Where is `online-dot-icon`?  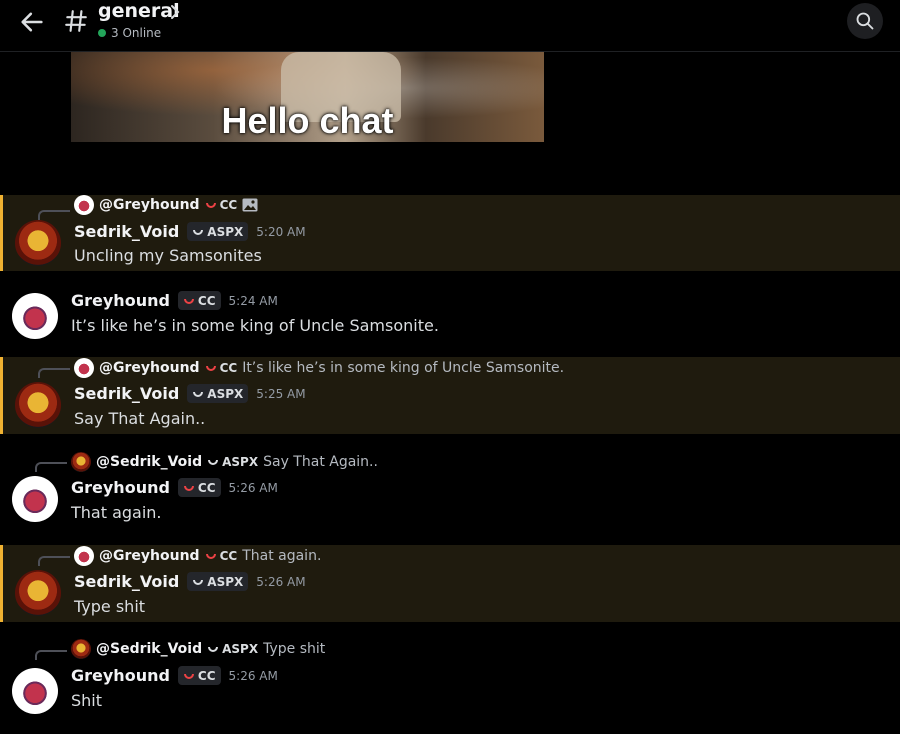 online-dot-icon is located at coordinates (102, 33).